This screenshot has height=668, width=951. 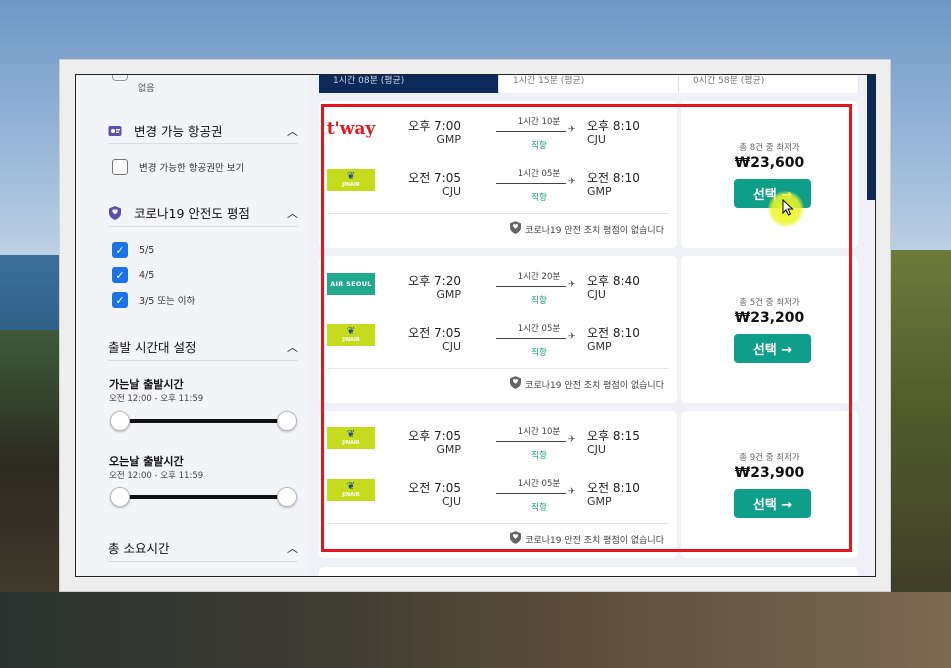 I want to click on side-nav-strip, so click(x=871, y=137).